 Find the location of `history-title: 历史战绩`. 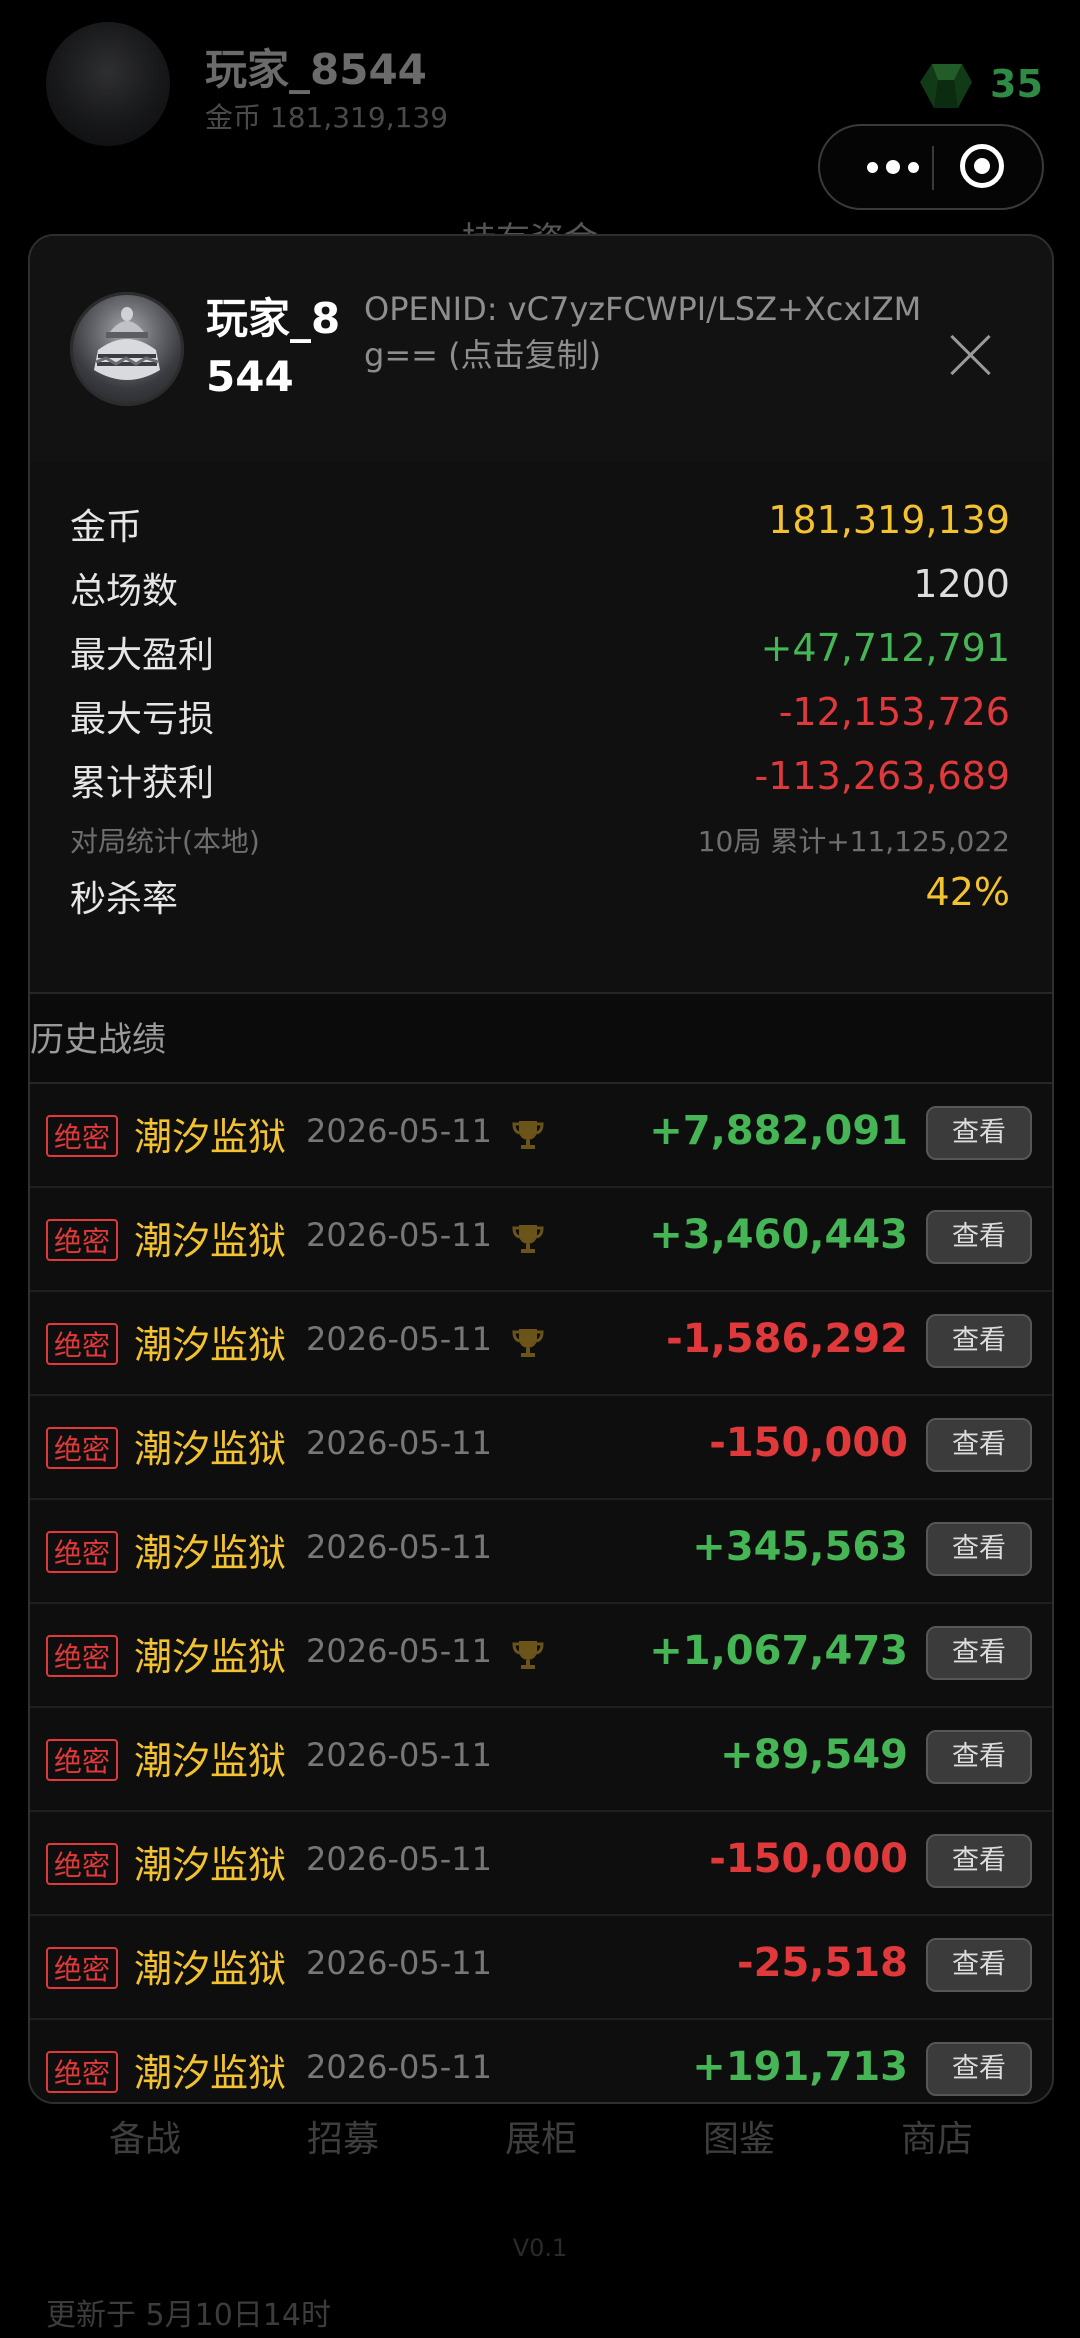

history-title: 历史战绩 is located at coordinates (98, 1040).